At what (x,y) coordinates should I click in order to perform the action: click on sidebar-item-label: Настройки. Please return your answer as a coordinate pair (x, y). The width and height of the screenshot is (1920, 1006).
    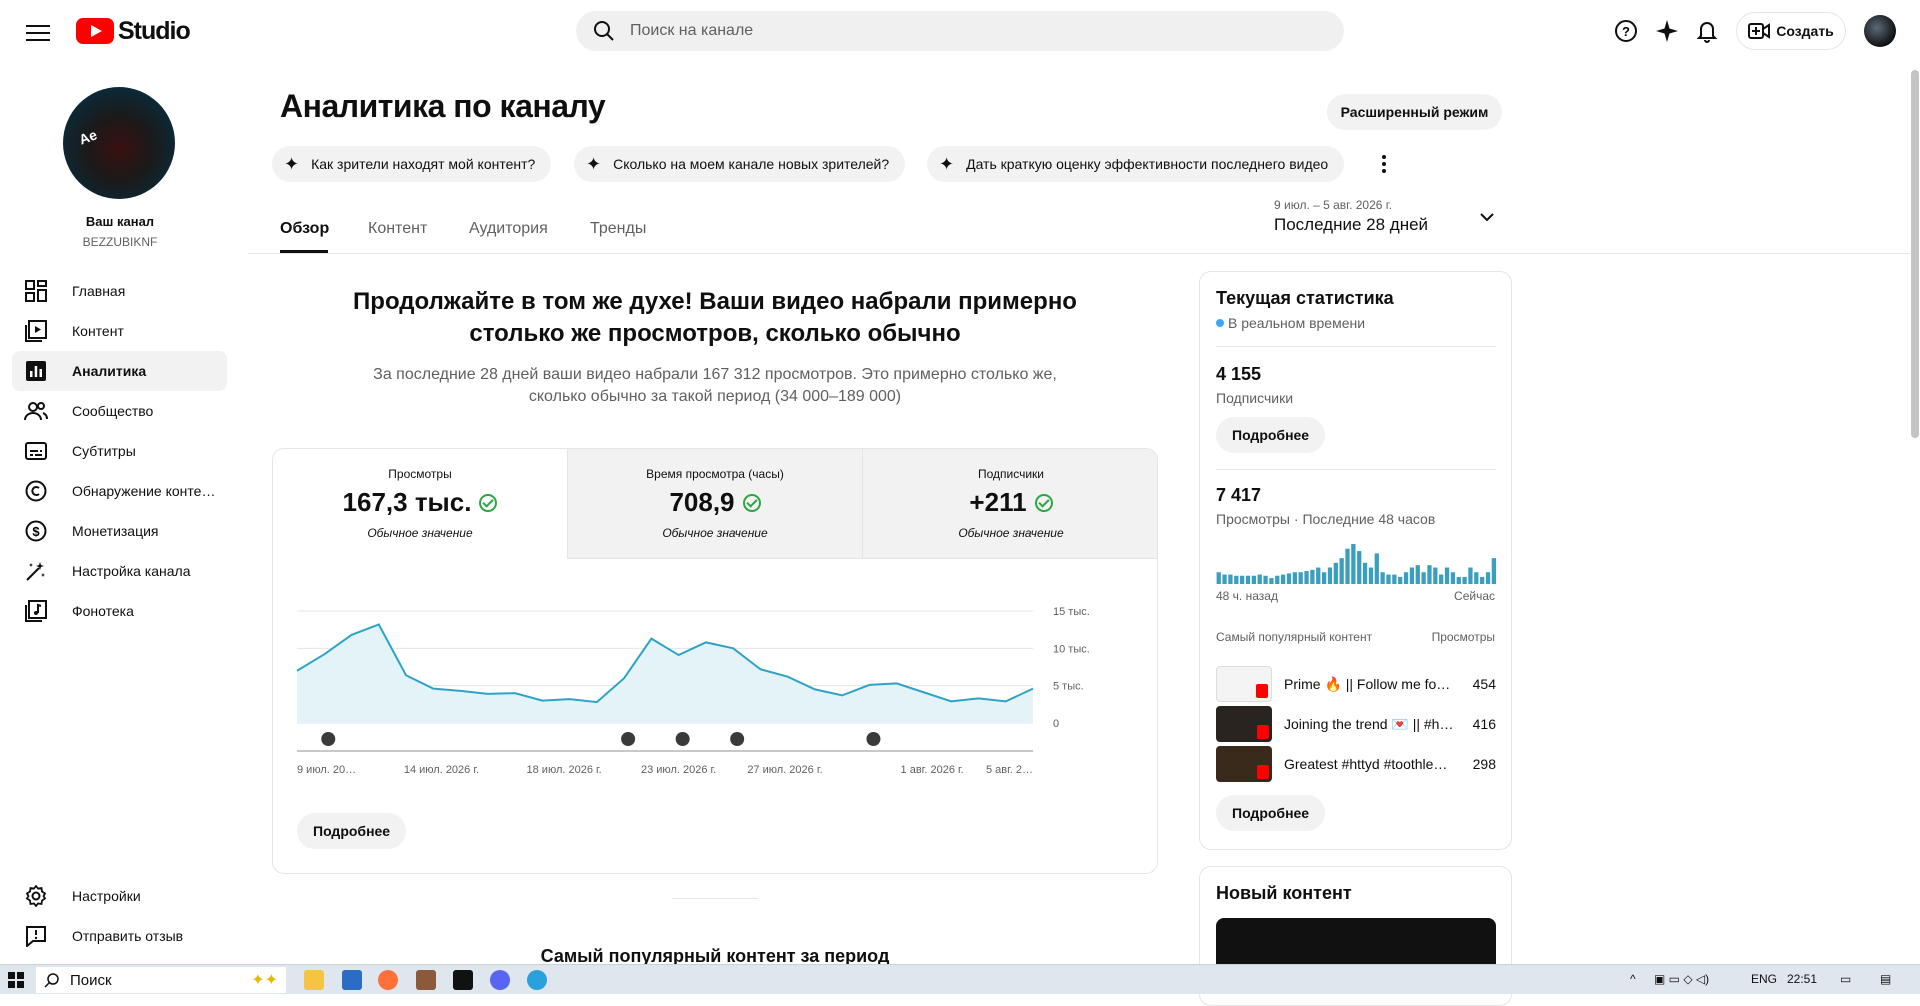
    Looking at the image, I should click on (147, 896).